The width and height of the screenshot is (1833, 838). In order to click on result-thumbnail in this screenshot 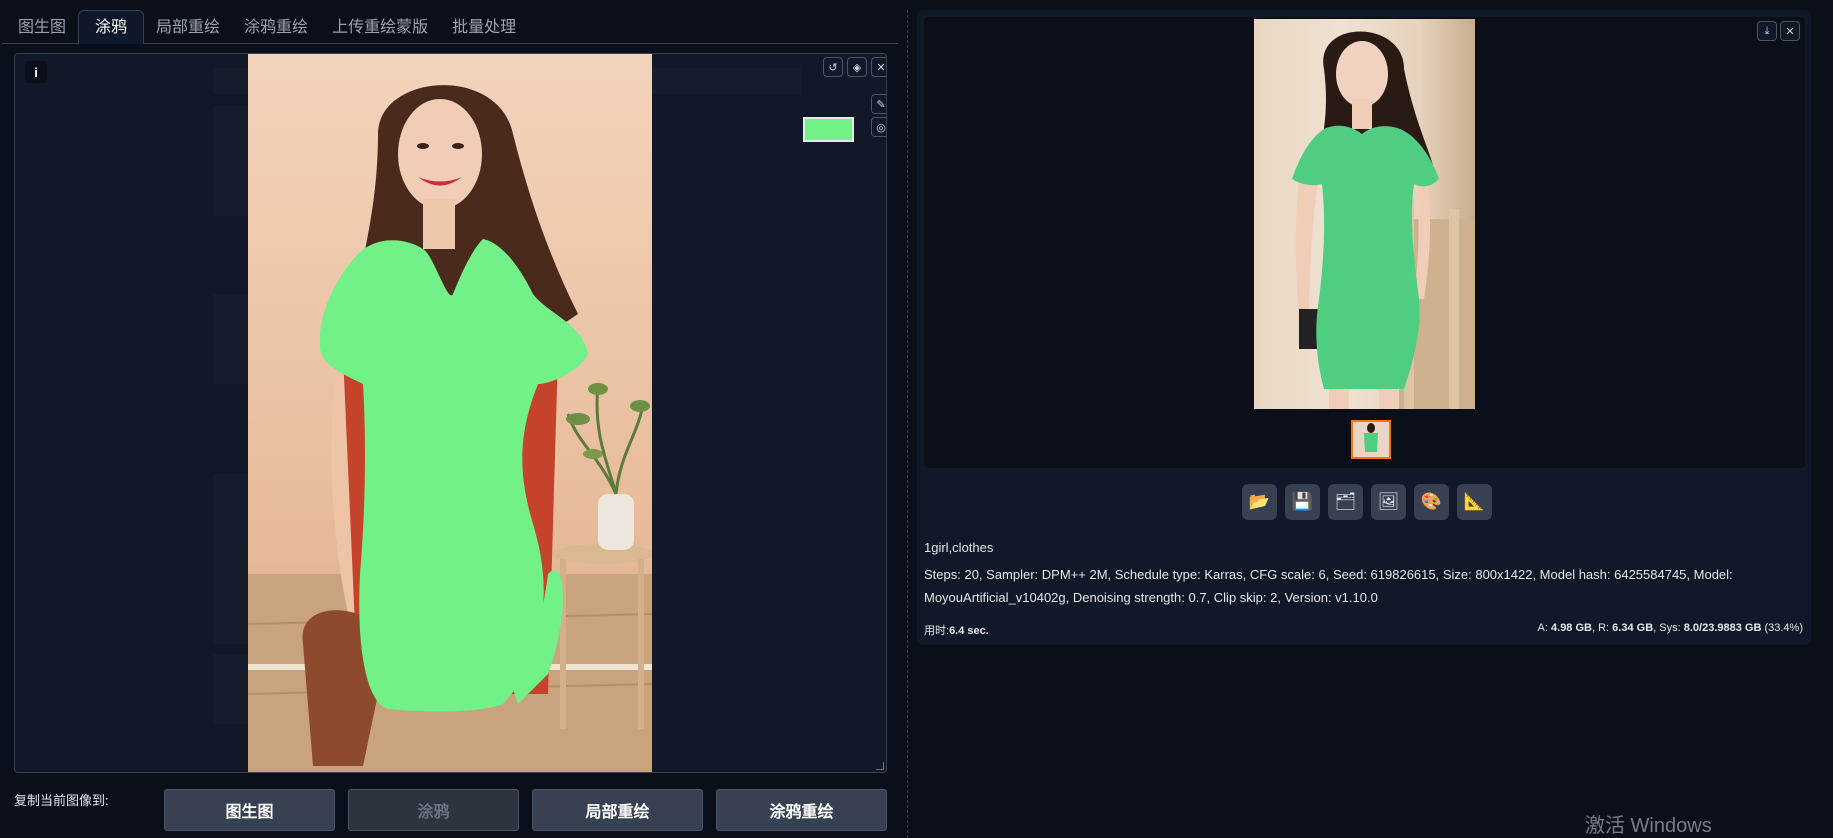, I will do `click(1371, 439)`.